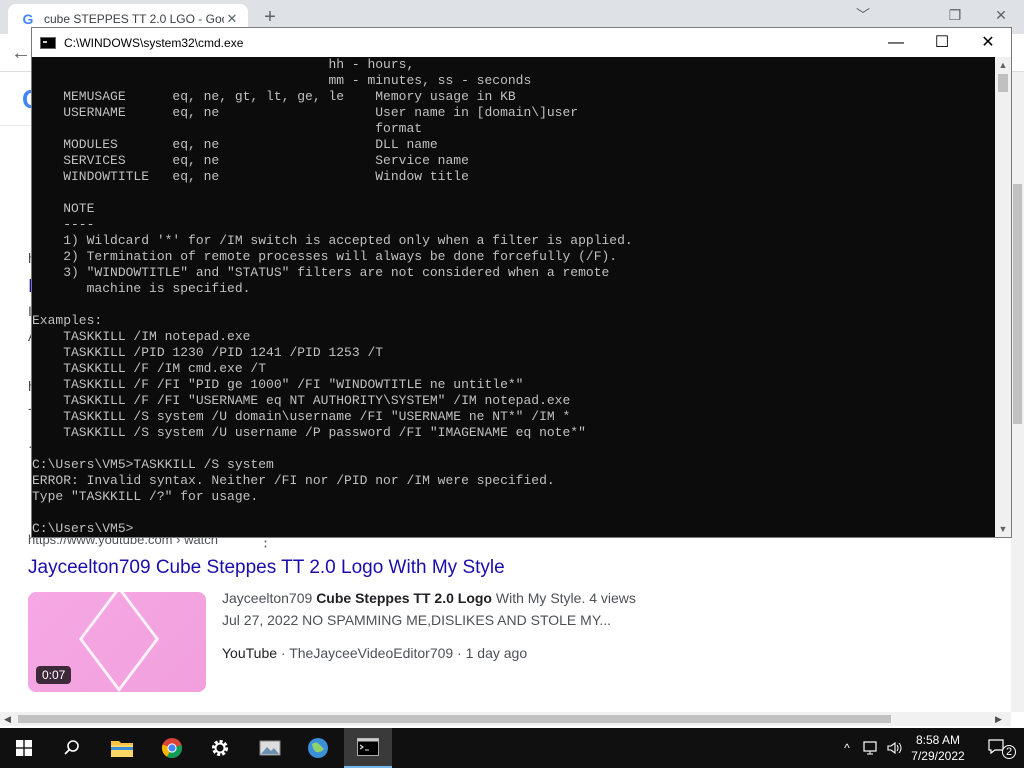  Describe the element at coordinates (938, 748) in the screenshot. I see `taskbar-clock: 8:58 AM 7/29/2022` at that location.